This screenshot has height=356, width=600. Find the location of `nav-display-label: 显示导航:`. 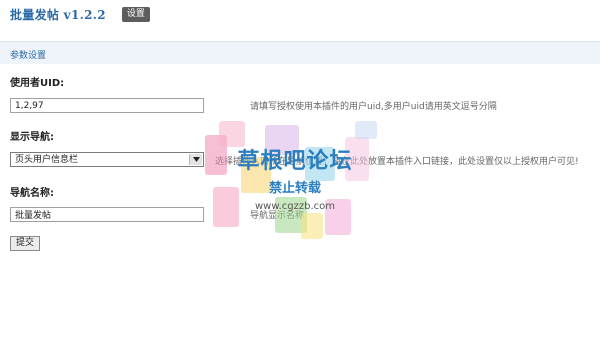

nav-display-label: 显示导航: is located at coordinates (32, 137).